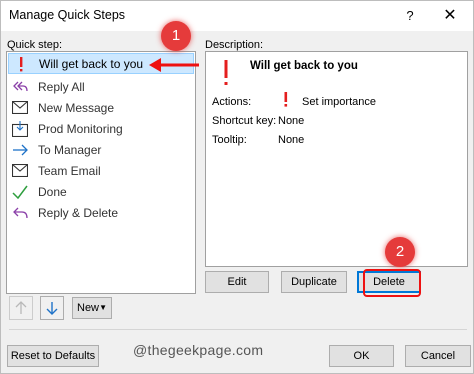  What do you see at coordinates (244, 121) in the screenshot?
I see `shortcut-key-label: Shortcut key:` at bounding box center [244, 121].